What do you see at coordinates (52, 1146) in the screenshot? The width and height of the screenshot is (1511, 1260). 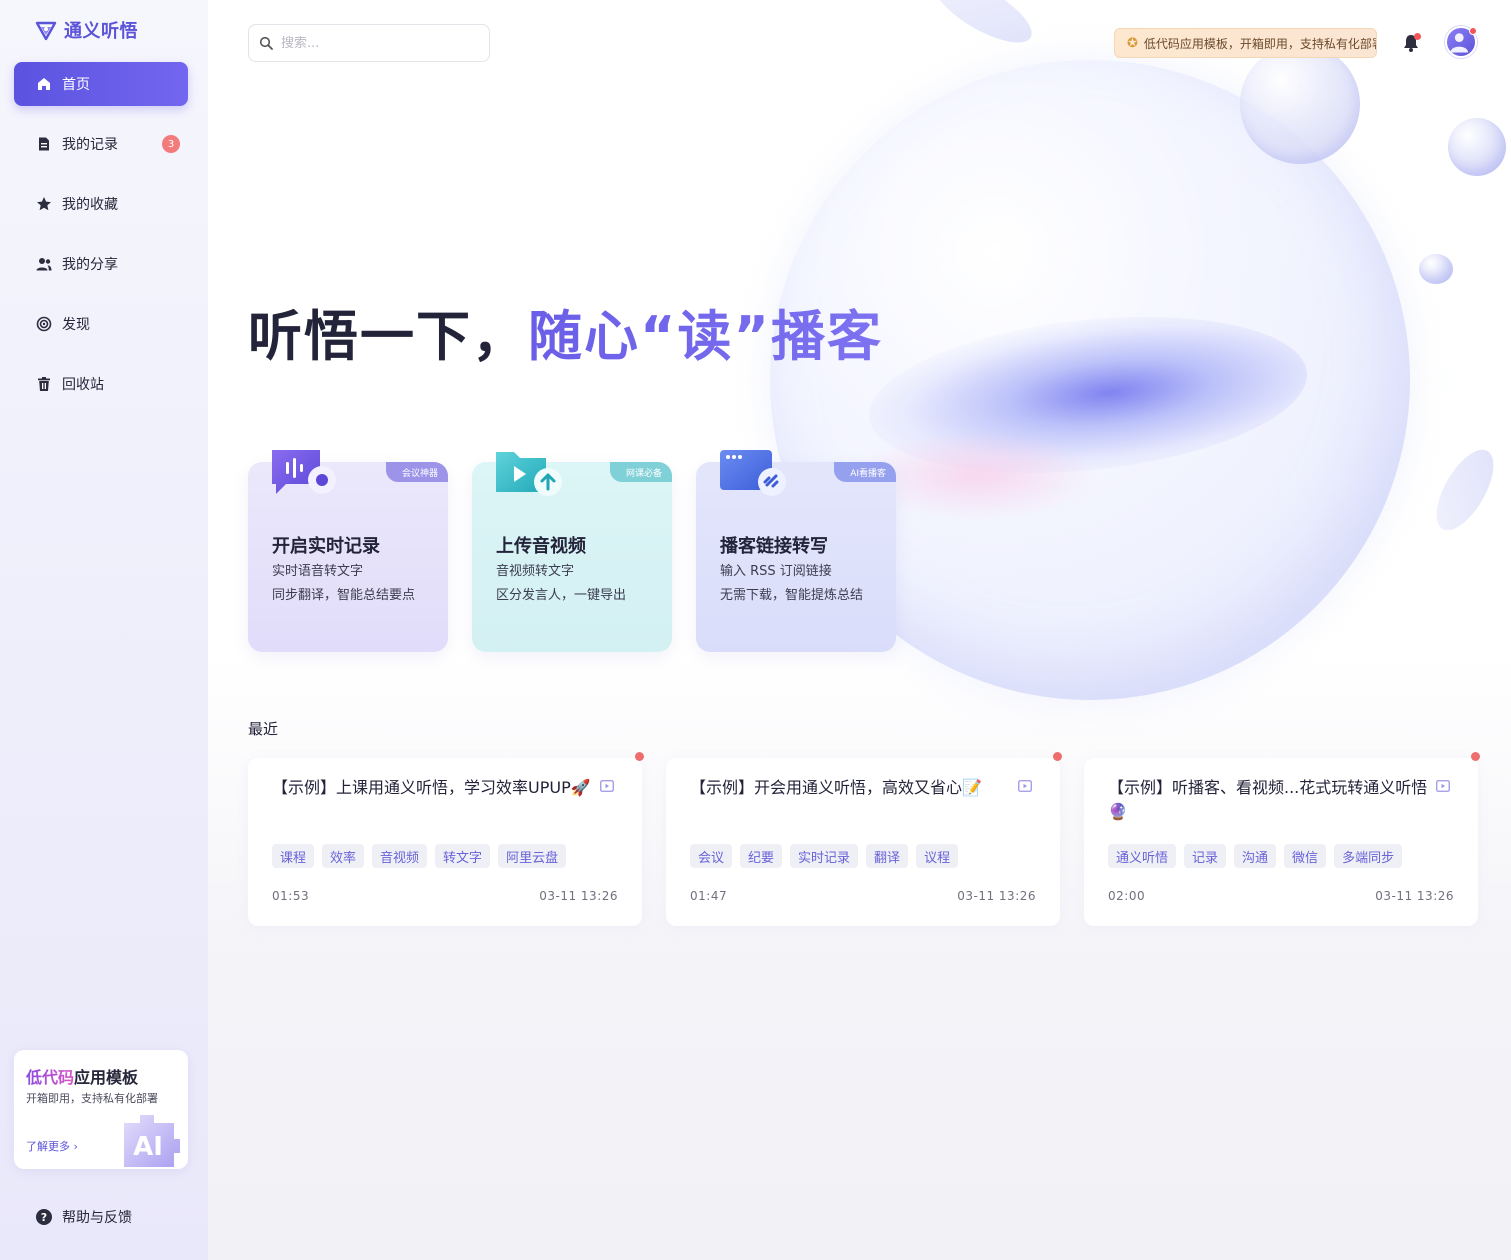 I see `promo-learn-more-link: 了解更多 ›` at bounding box center [52, 1146].